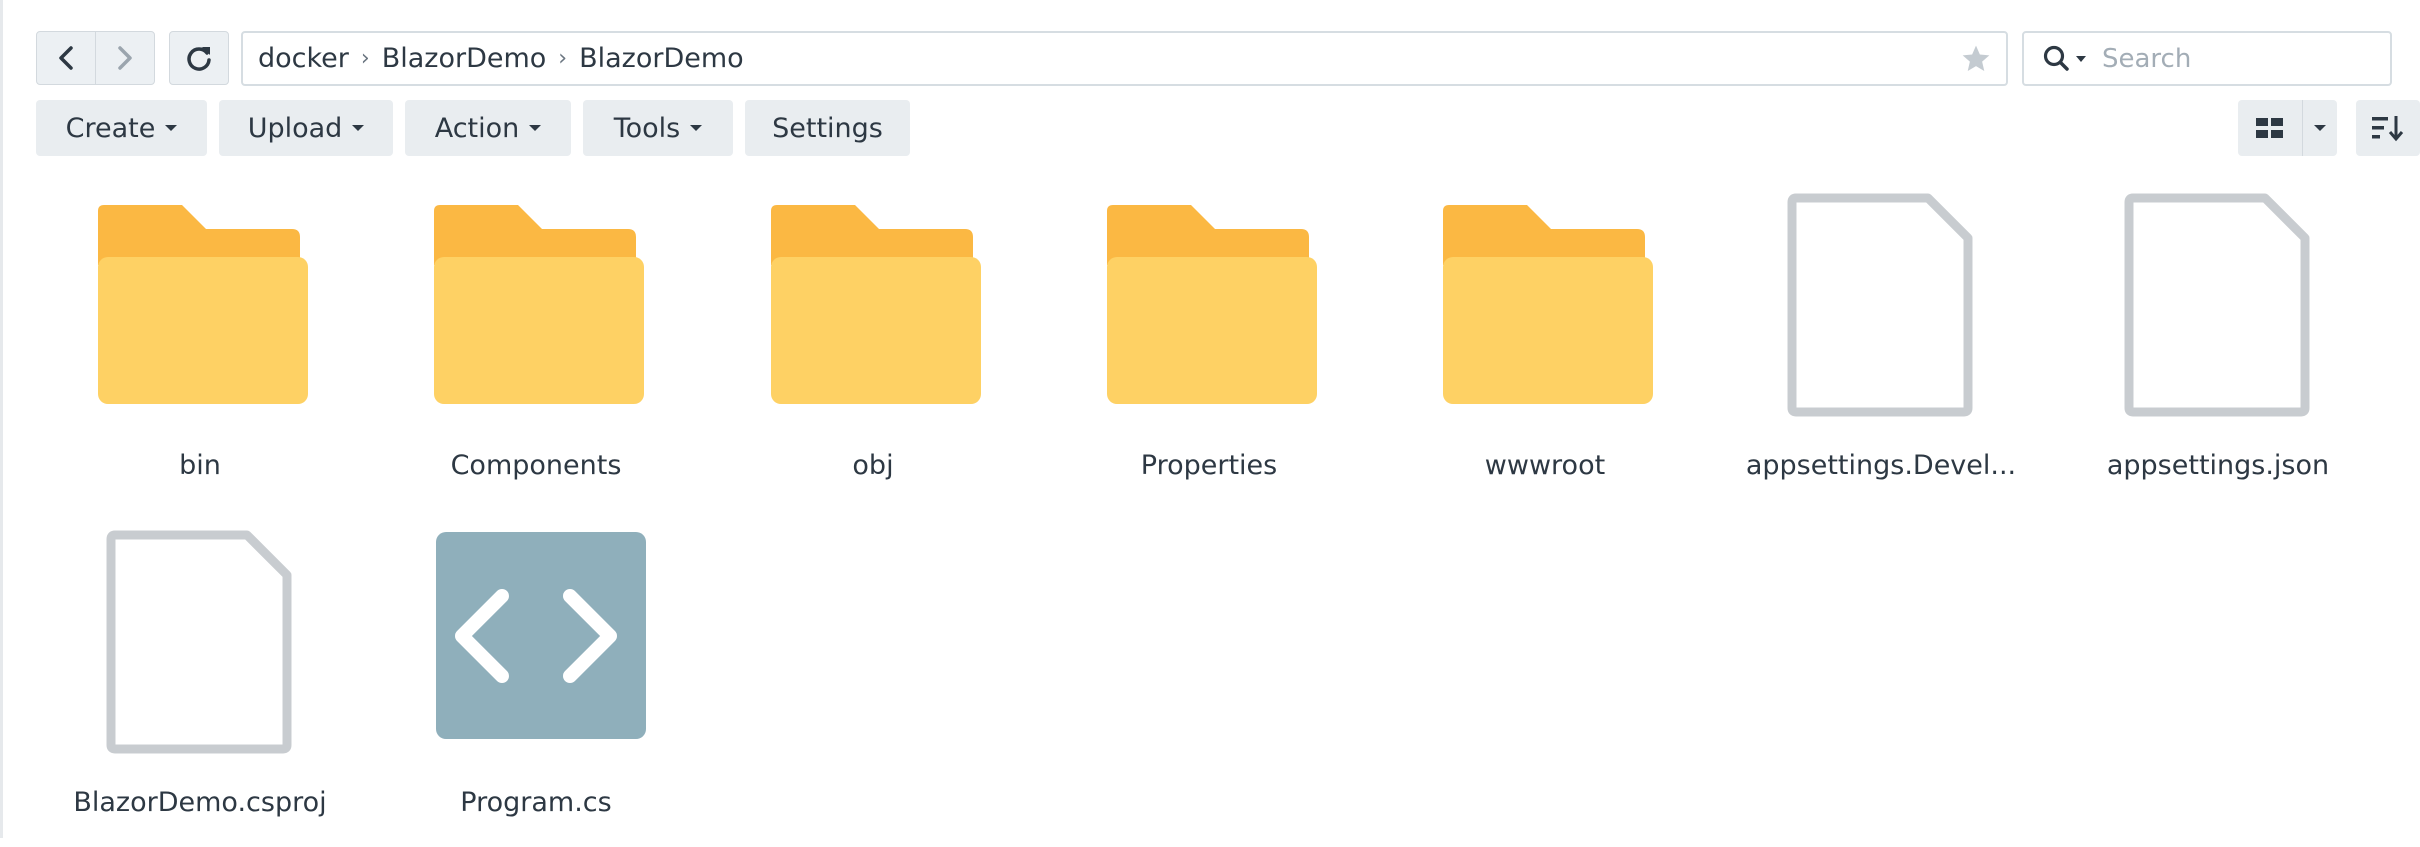 This screenshot has height=847, width=2420. Describe the element at coordinates (477, 128) in the screenshot. I see `action-label: Action` at that location.